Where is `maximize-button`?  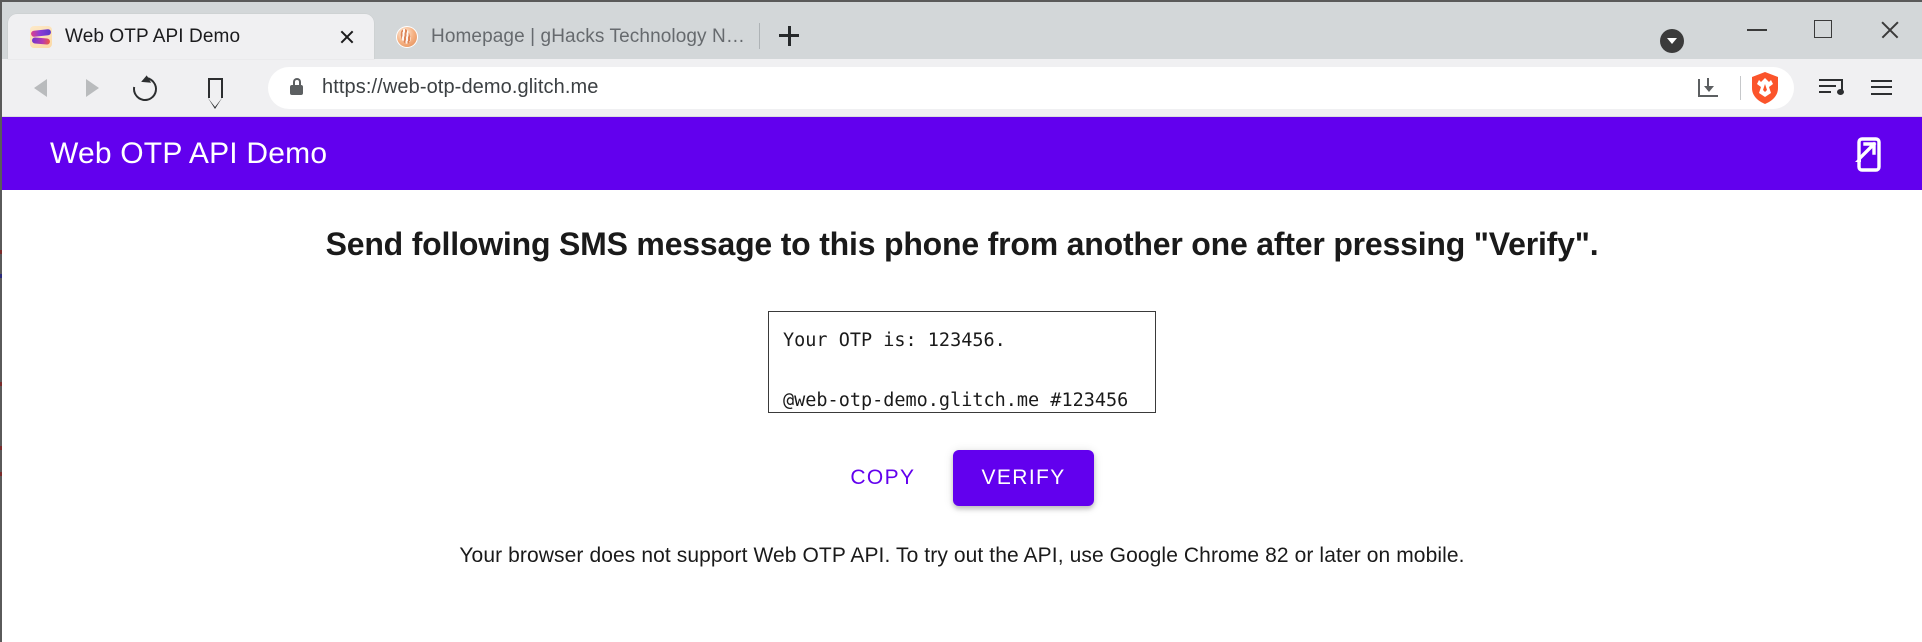 maximize-button is located at coordinates (1823, 30).